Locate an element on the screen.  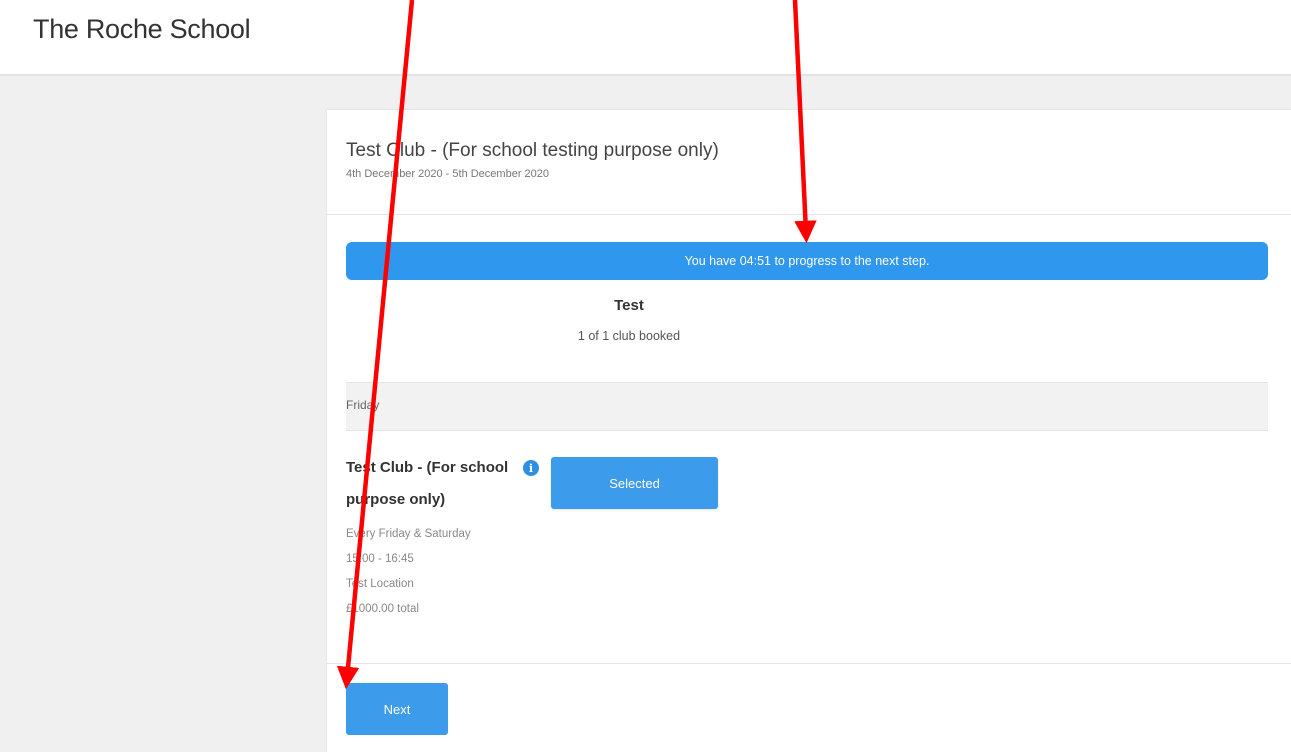
selected-button-label: Selected is located at coordinates (634, 483).